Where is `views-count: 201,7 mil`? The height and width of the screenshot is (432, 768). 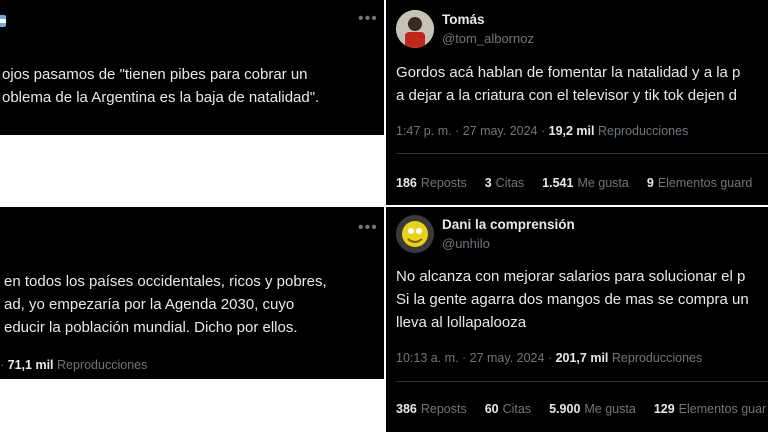 views-count: 201,7 mil is located at coordinates (582, 358).